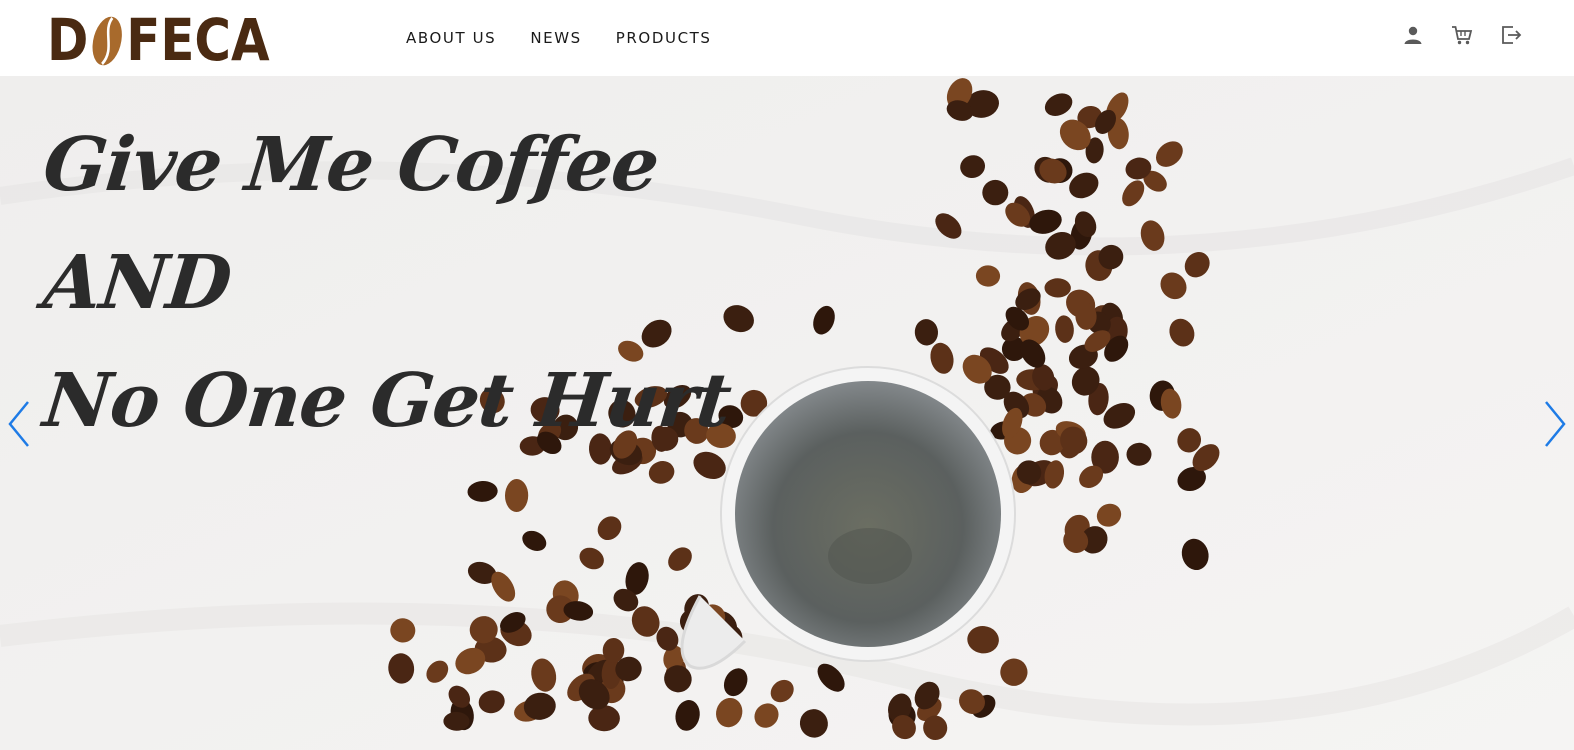 The image size is (1574, 750). I want to click on header-actions, so click(1462, 35).